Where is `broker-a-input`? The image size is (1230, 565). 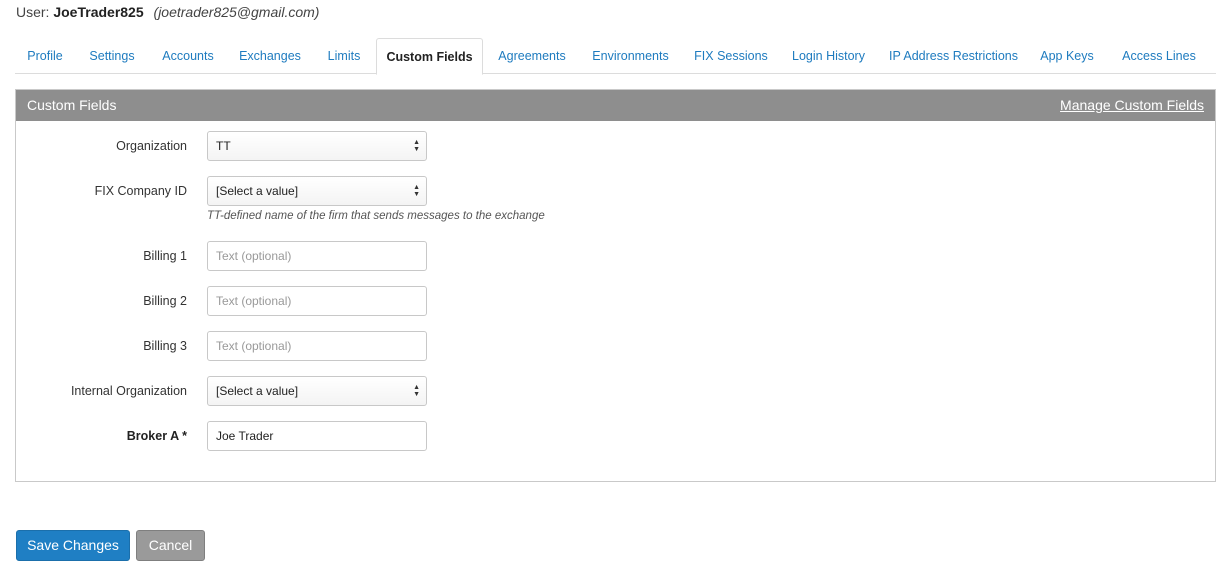
broker-a-input is located at coordinates (317, 436).